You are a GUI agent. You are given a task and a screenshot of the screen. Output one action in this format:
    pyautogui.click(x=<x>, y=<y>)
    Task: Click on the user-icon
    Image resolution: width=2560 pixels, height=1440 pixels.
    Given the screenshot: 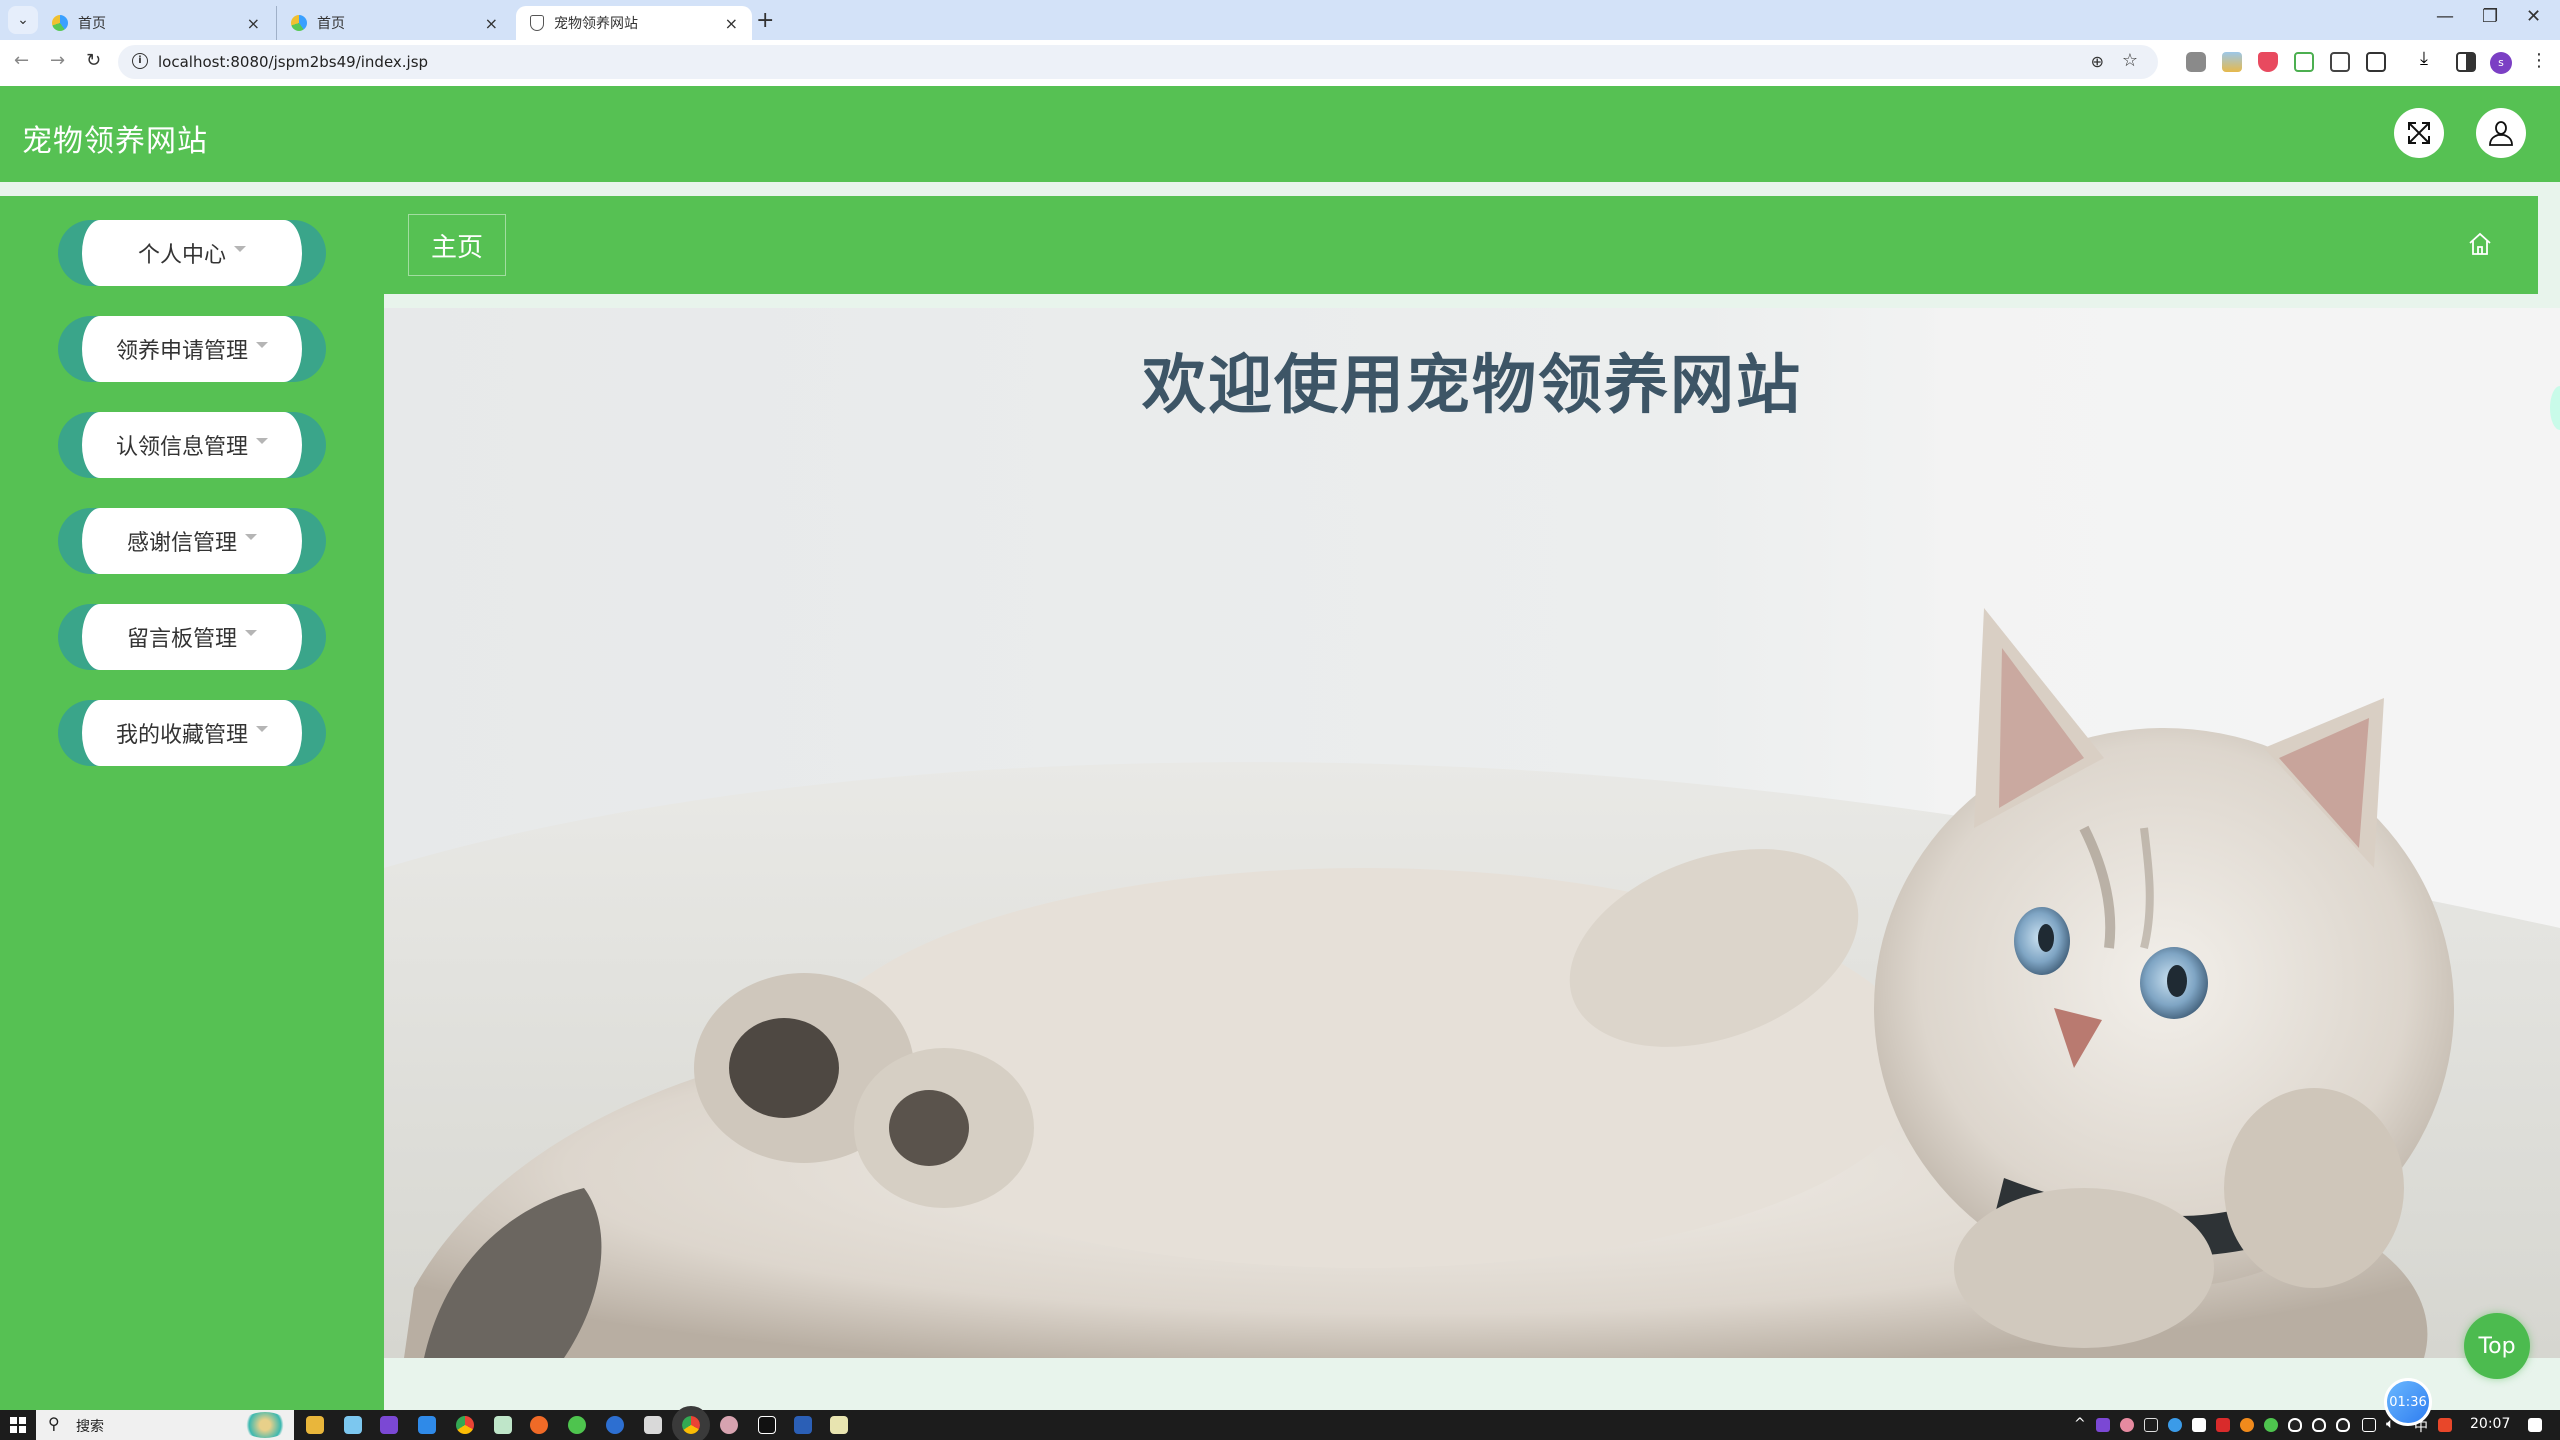 What is the action you would take?
    pyautogui.click(x=2501, y=133)
    